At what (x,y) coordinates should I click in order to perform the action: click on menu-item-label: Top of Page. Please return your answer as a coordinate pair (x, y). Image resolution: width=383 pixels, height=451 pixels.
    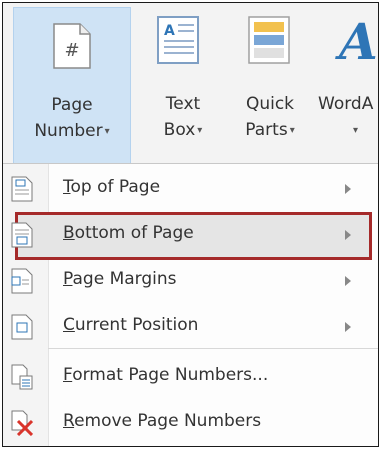
    Looking at the image, I should click on (112, 187).